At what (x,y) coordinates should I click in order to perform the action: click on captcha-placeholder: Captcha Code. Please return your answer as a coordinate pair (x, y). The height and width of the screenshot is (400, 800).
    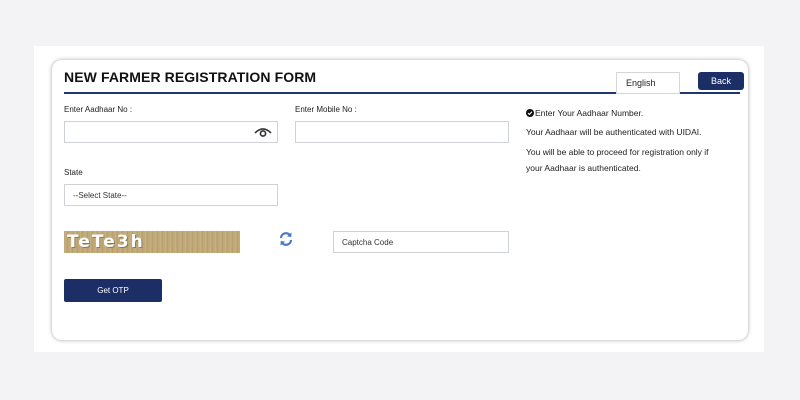
    Looking at the image, I should click on (368, 242).